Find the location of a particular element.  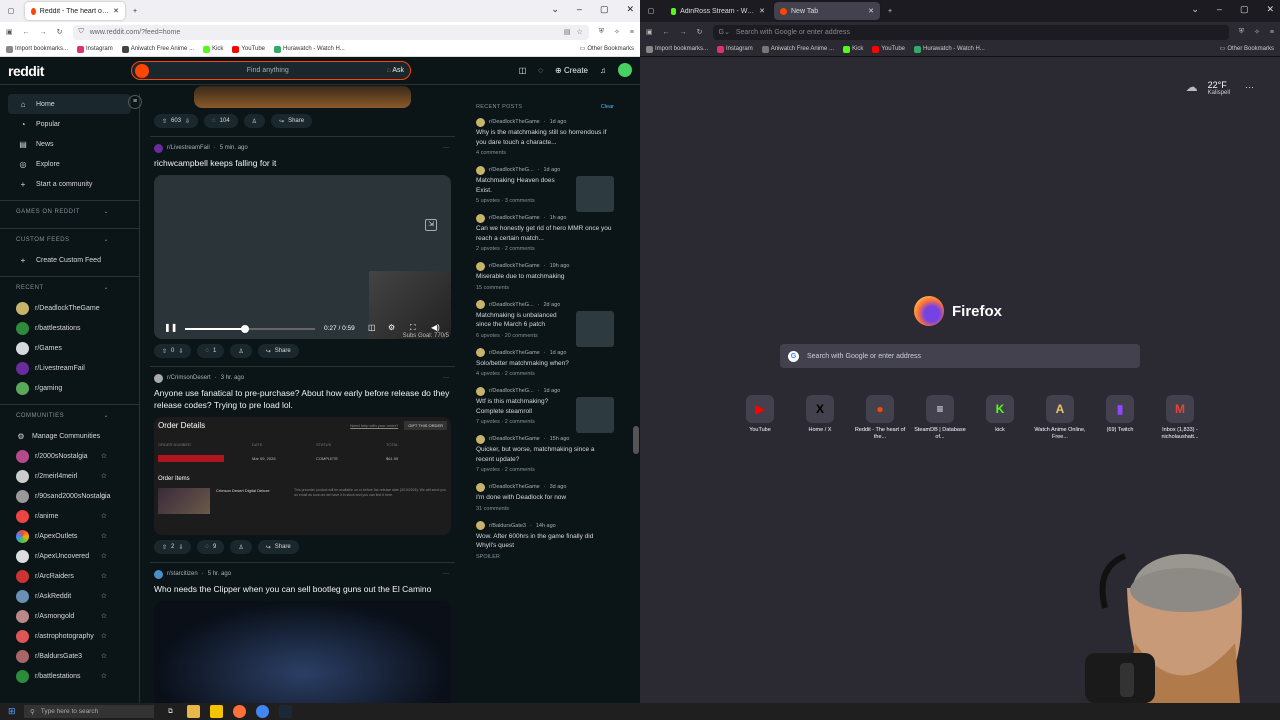

subreddit-name: r/starcitizen is located at coordinates (182, 574).